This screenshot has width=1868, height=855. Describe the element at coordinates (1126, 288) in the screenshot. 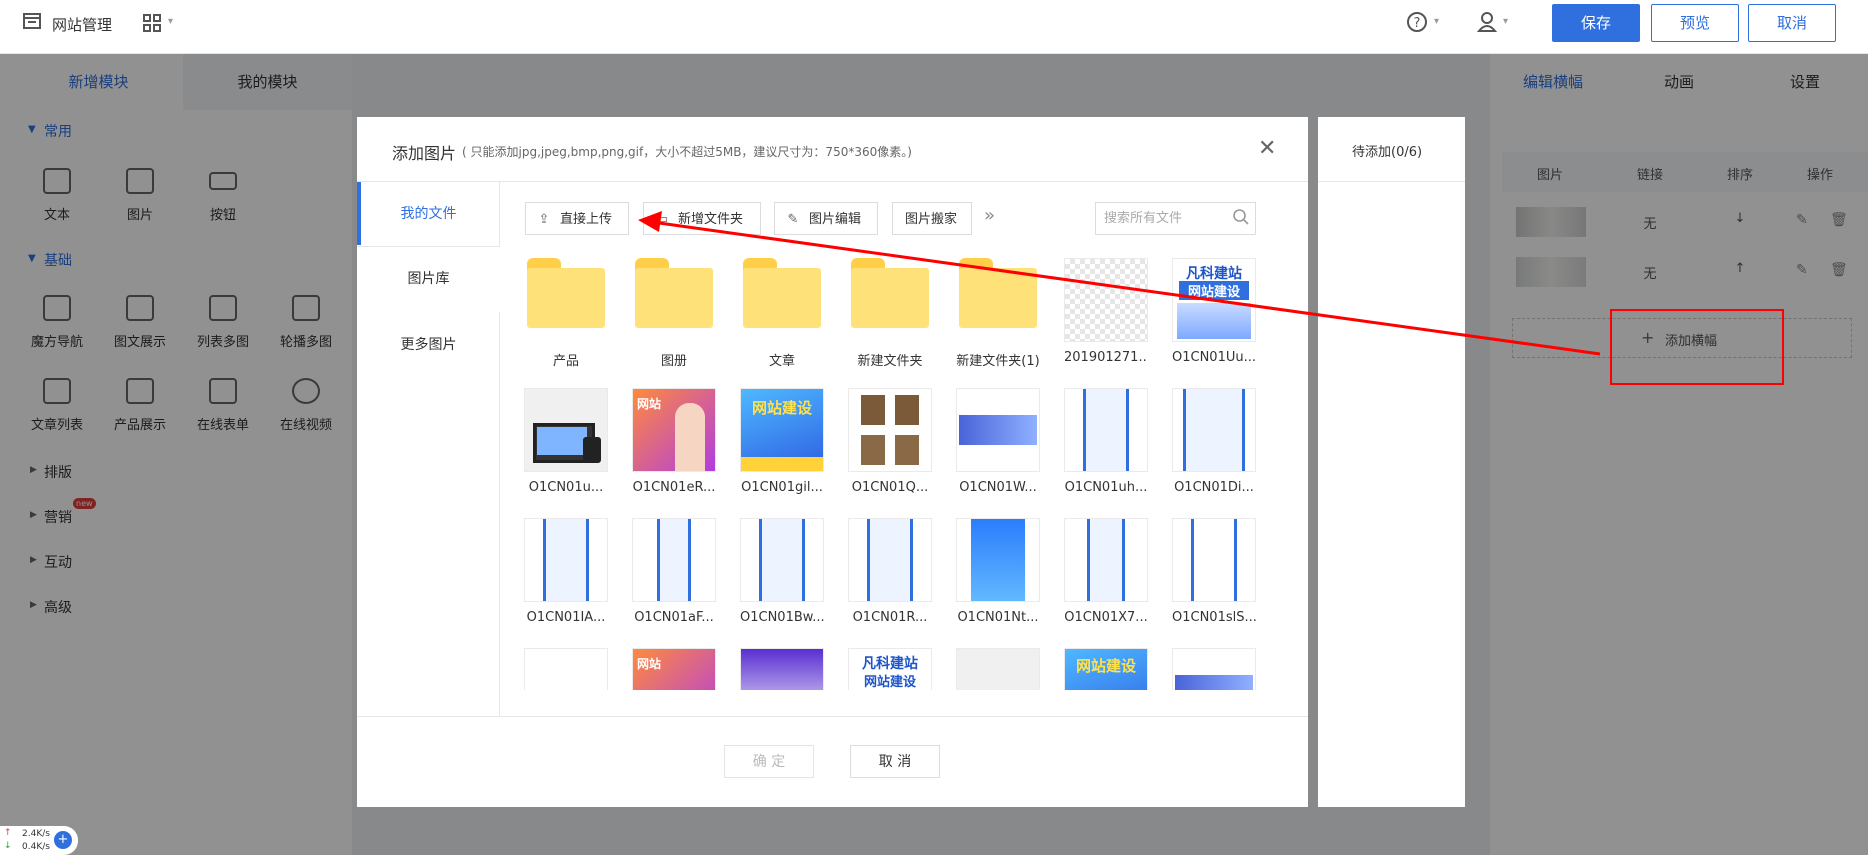

I see `annotation-arrow` at that location.